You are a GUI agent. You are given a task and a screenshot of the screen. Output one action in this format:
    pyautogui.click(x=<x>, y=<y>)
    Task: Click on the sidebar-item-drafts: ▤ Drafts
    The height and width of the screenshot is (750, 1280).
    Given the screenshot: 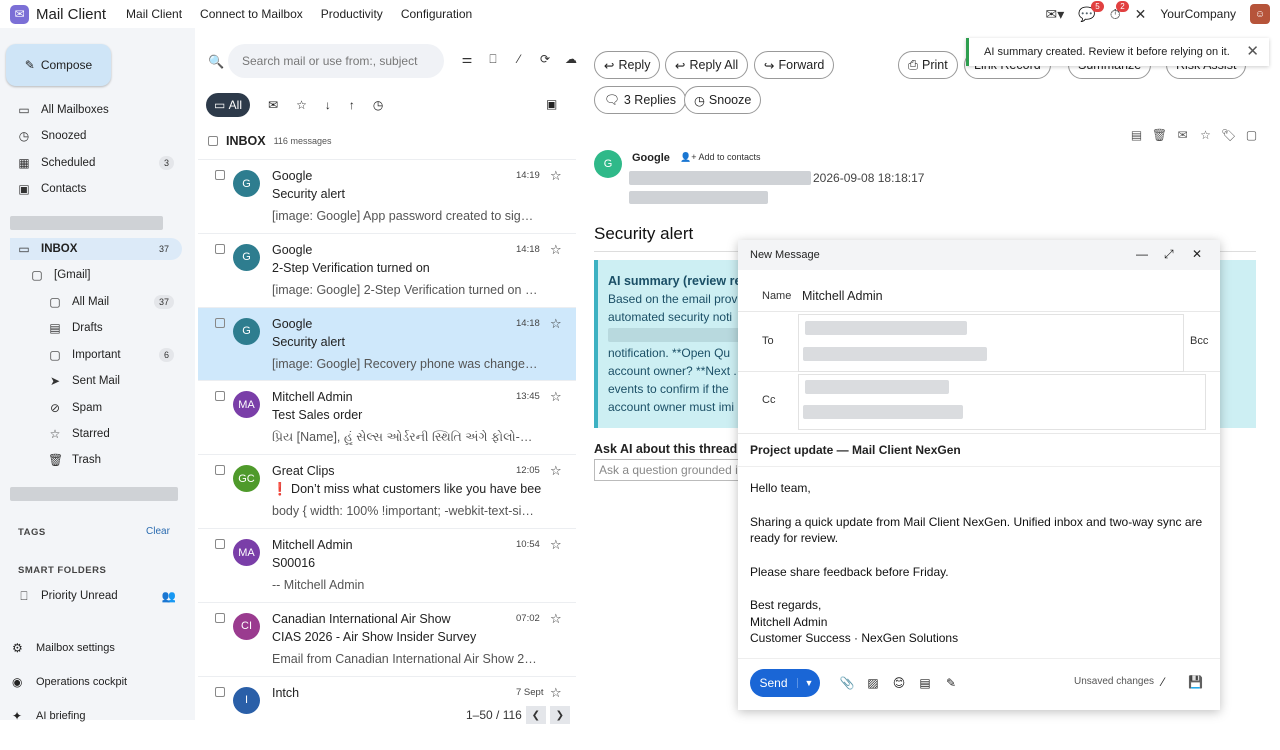 What is the action you would take?
    pyautogui.click(x=96, y=328)
    